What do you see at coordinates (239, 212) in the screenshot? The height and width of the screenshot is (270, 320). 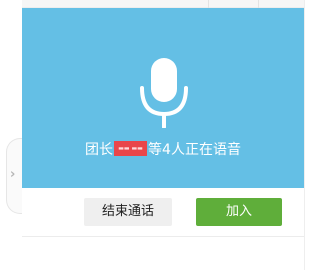 I see `join-button: 加入` at bounding box center [239, 212].